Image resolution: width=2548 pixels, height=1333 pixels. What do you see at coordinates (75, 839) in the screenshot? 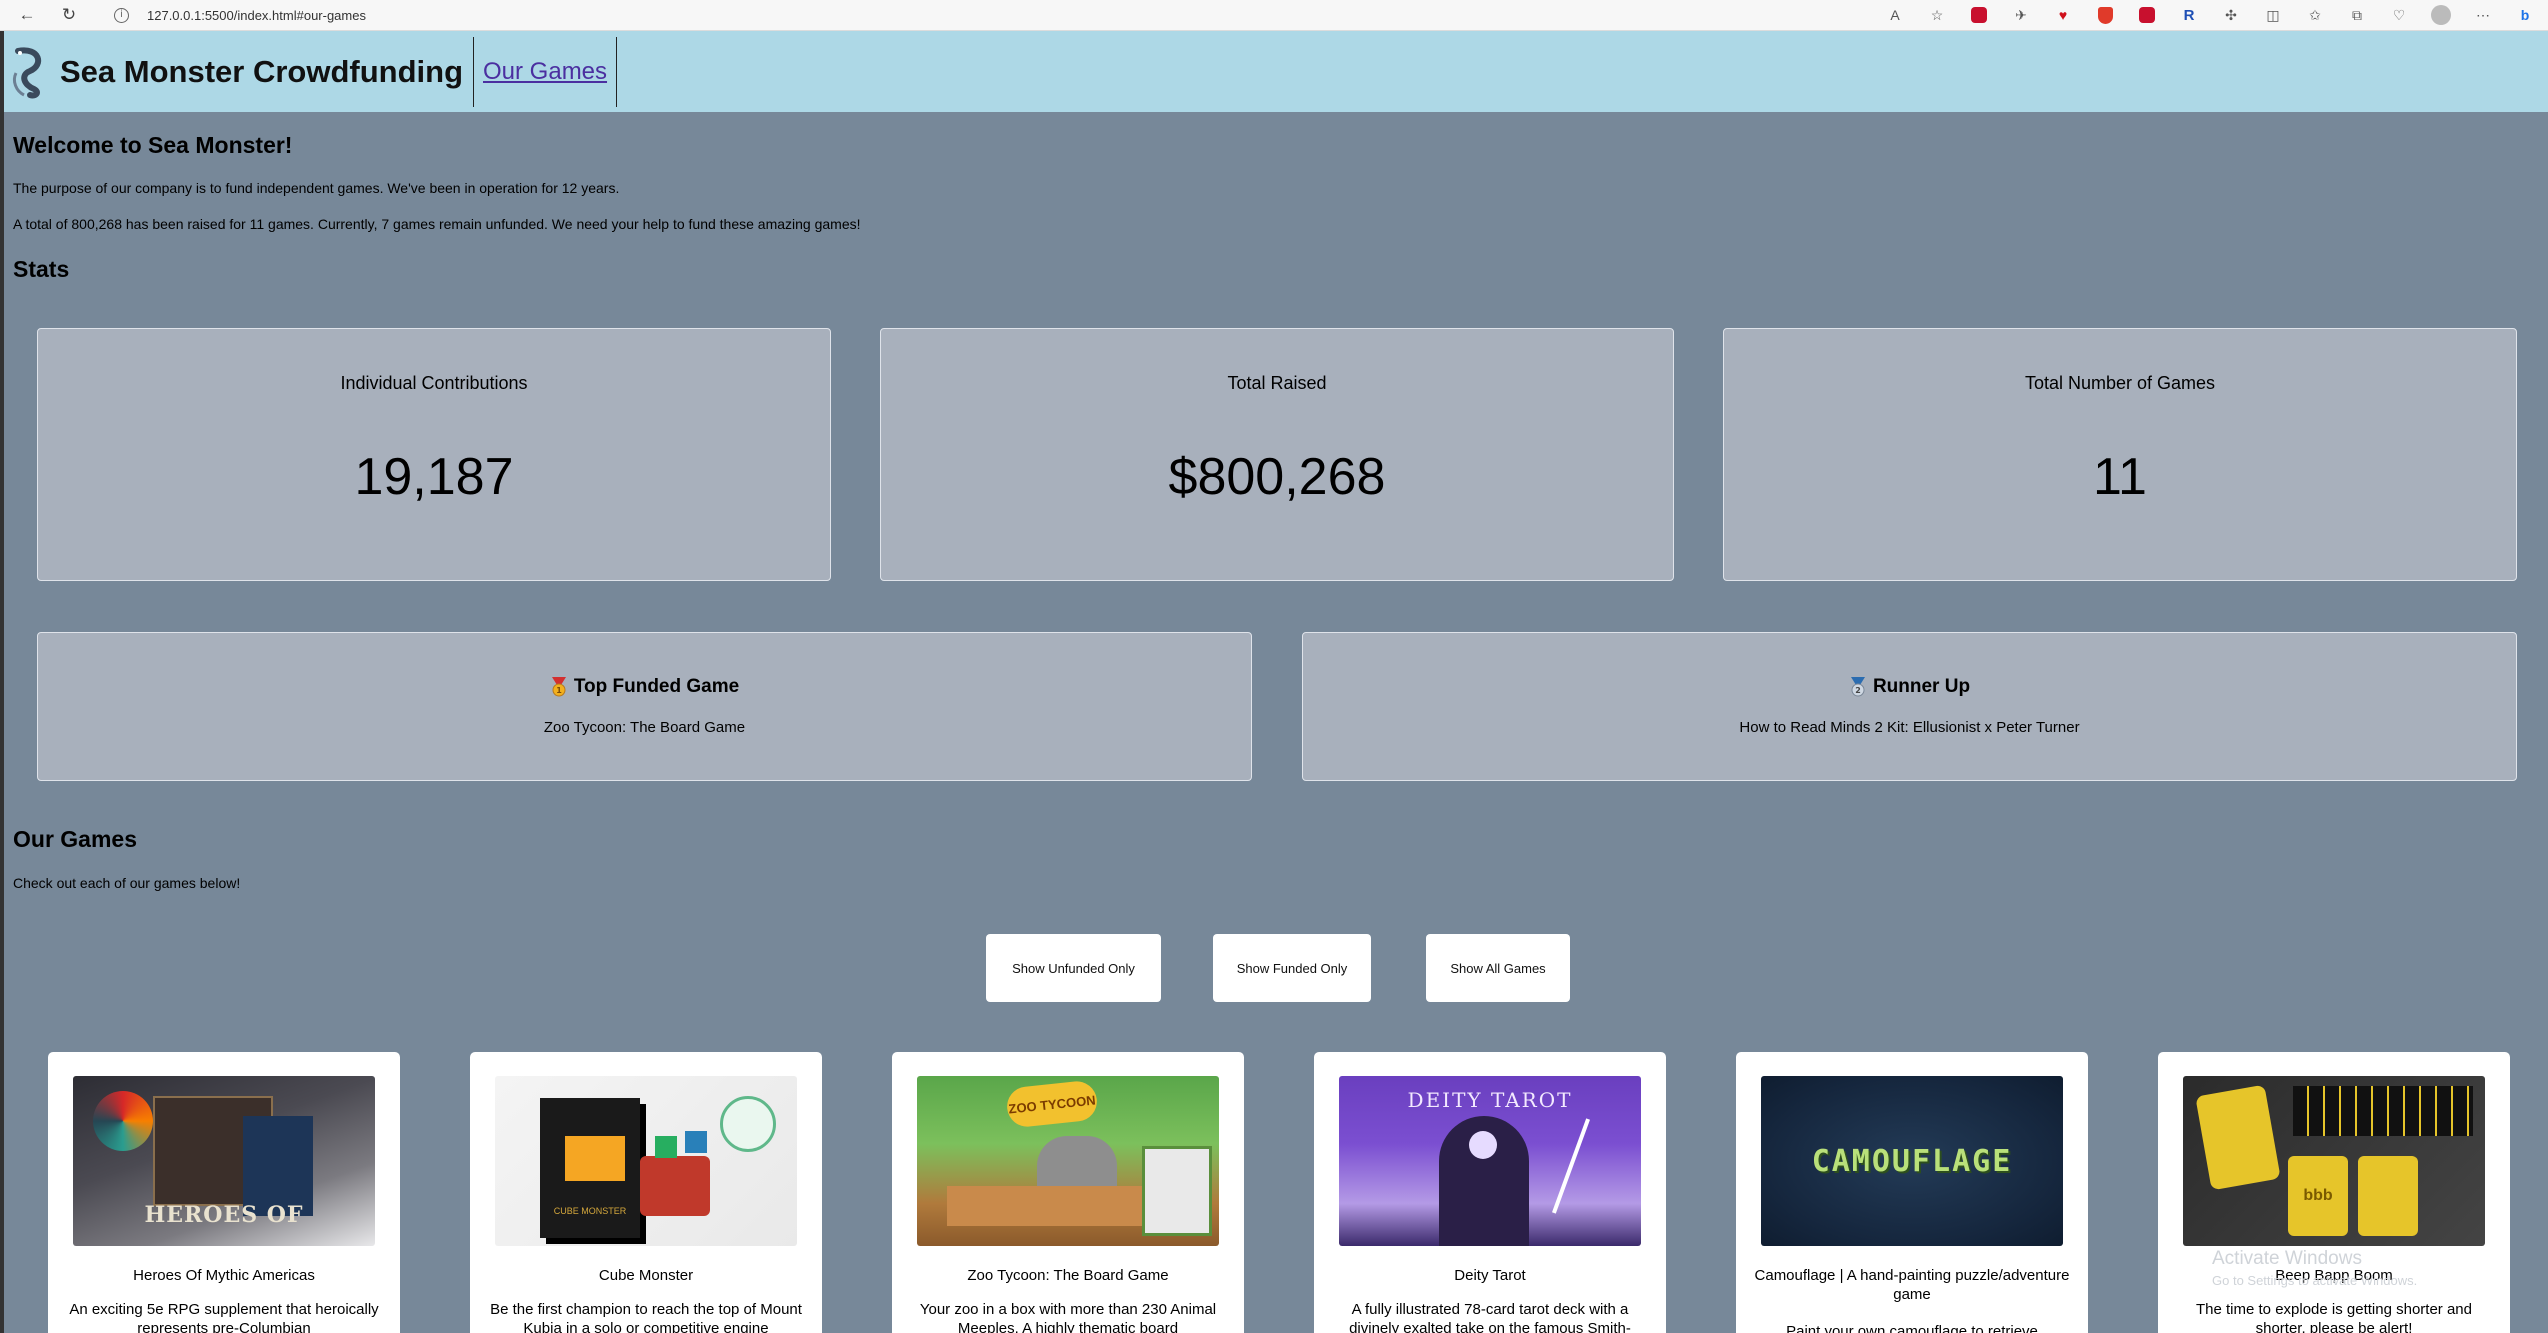
I see `our-games-heading: Our Games` at bounding box center [75, 839].